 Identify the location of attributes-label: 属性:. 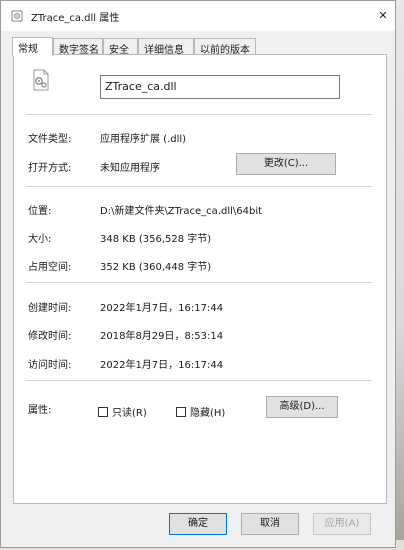
(40, 410).